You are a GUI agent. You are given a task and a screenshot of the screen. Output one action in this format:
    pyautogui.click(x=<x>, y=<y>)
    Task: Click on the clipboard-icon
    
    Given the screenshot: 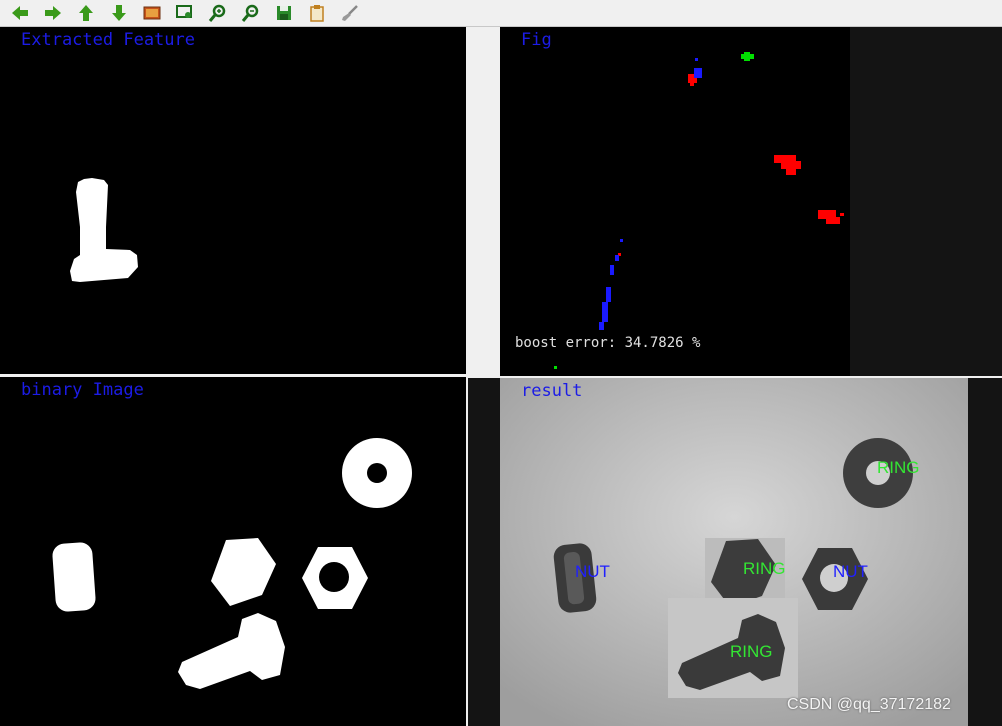 What is the action you would take?
    pyautogui.click(x=317, y=13)
    